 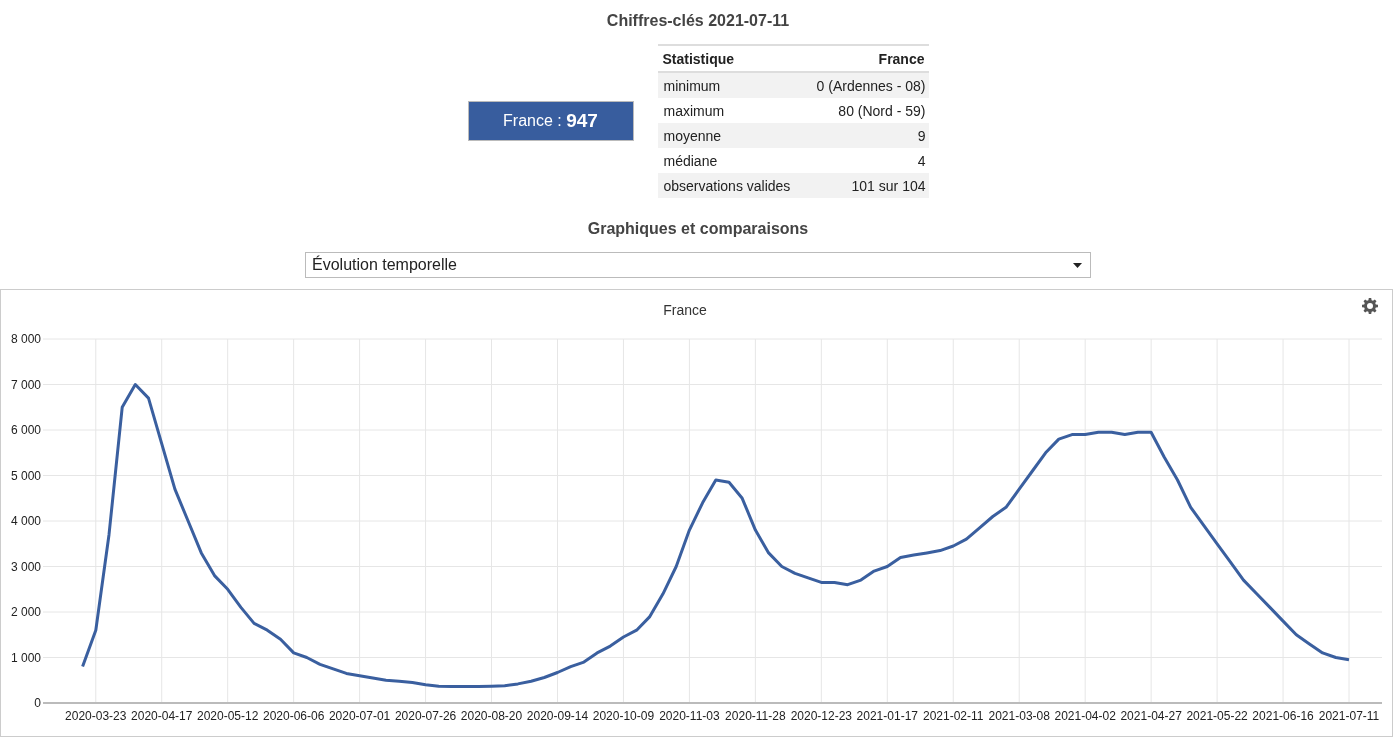 I want to click on table-cell: 9, so click(x=865, y=135).